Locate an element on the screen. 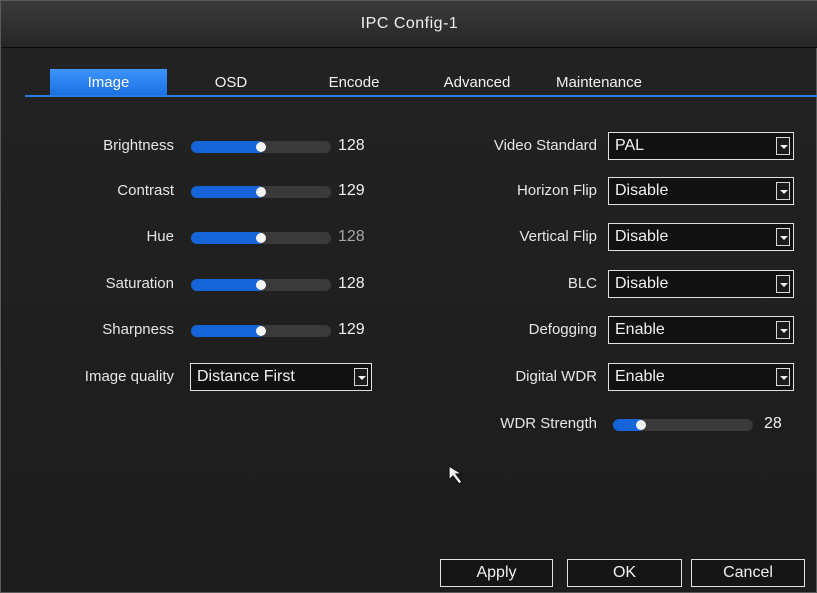 The image size is (817, 593). vertical-flip-select: Disable is located at coordinates (701, 237).